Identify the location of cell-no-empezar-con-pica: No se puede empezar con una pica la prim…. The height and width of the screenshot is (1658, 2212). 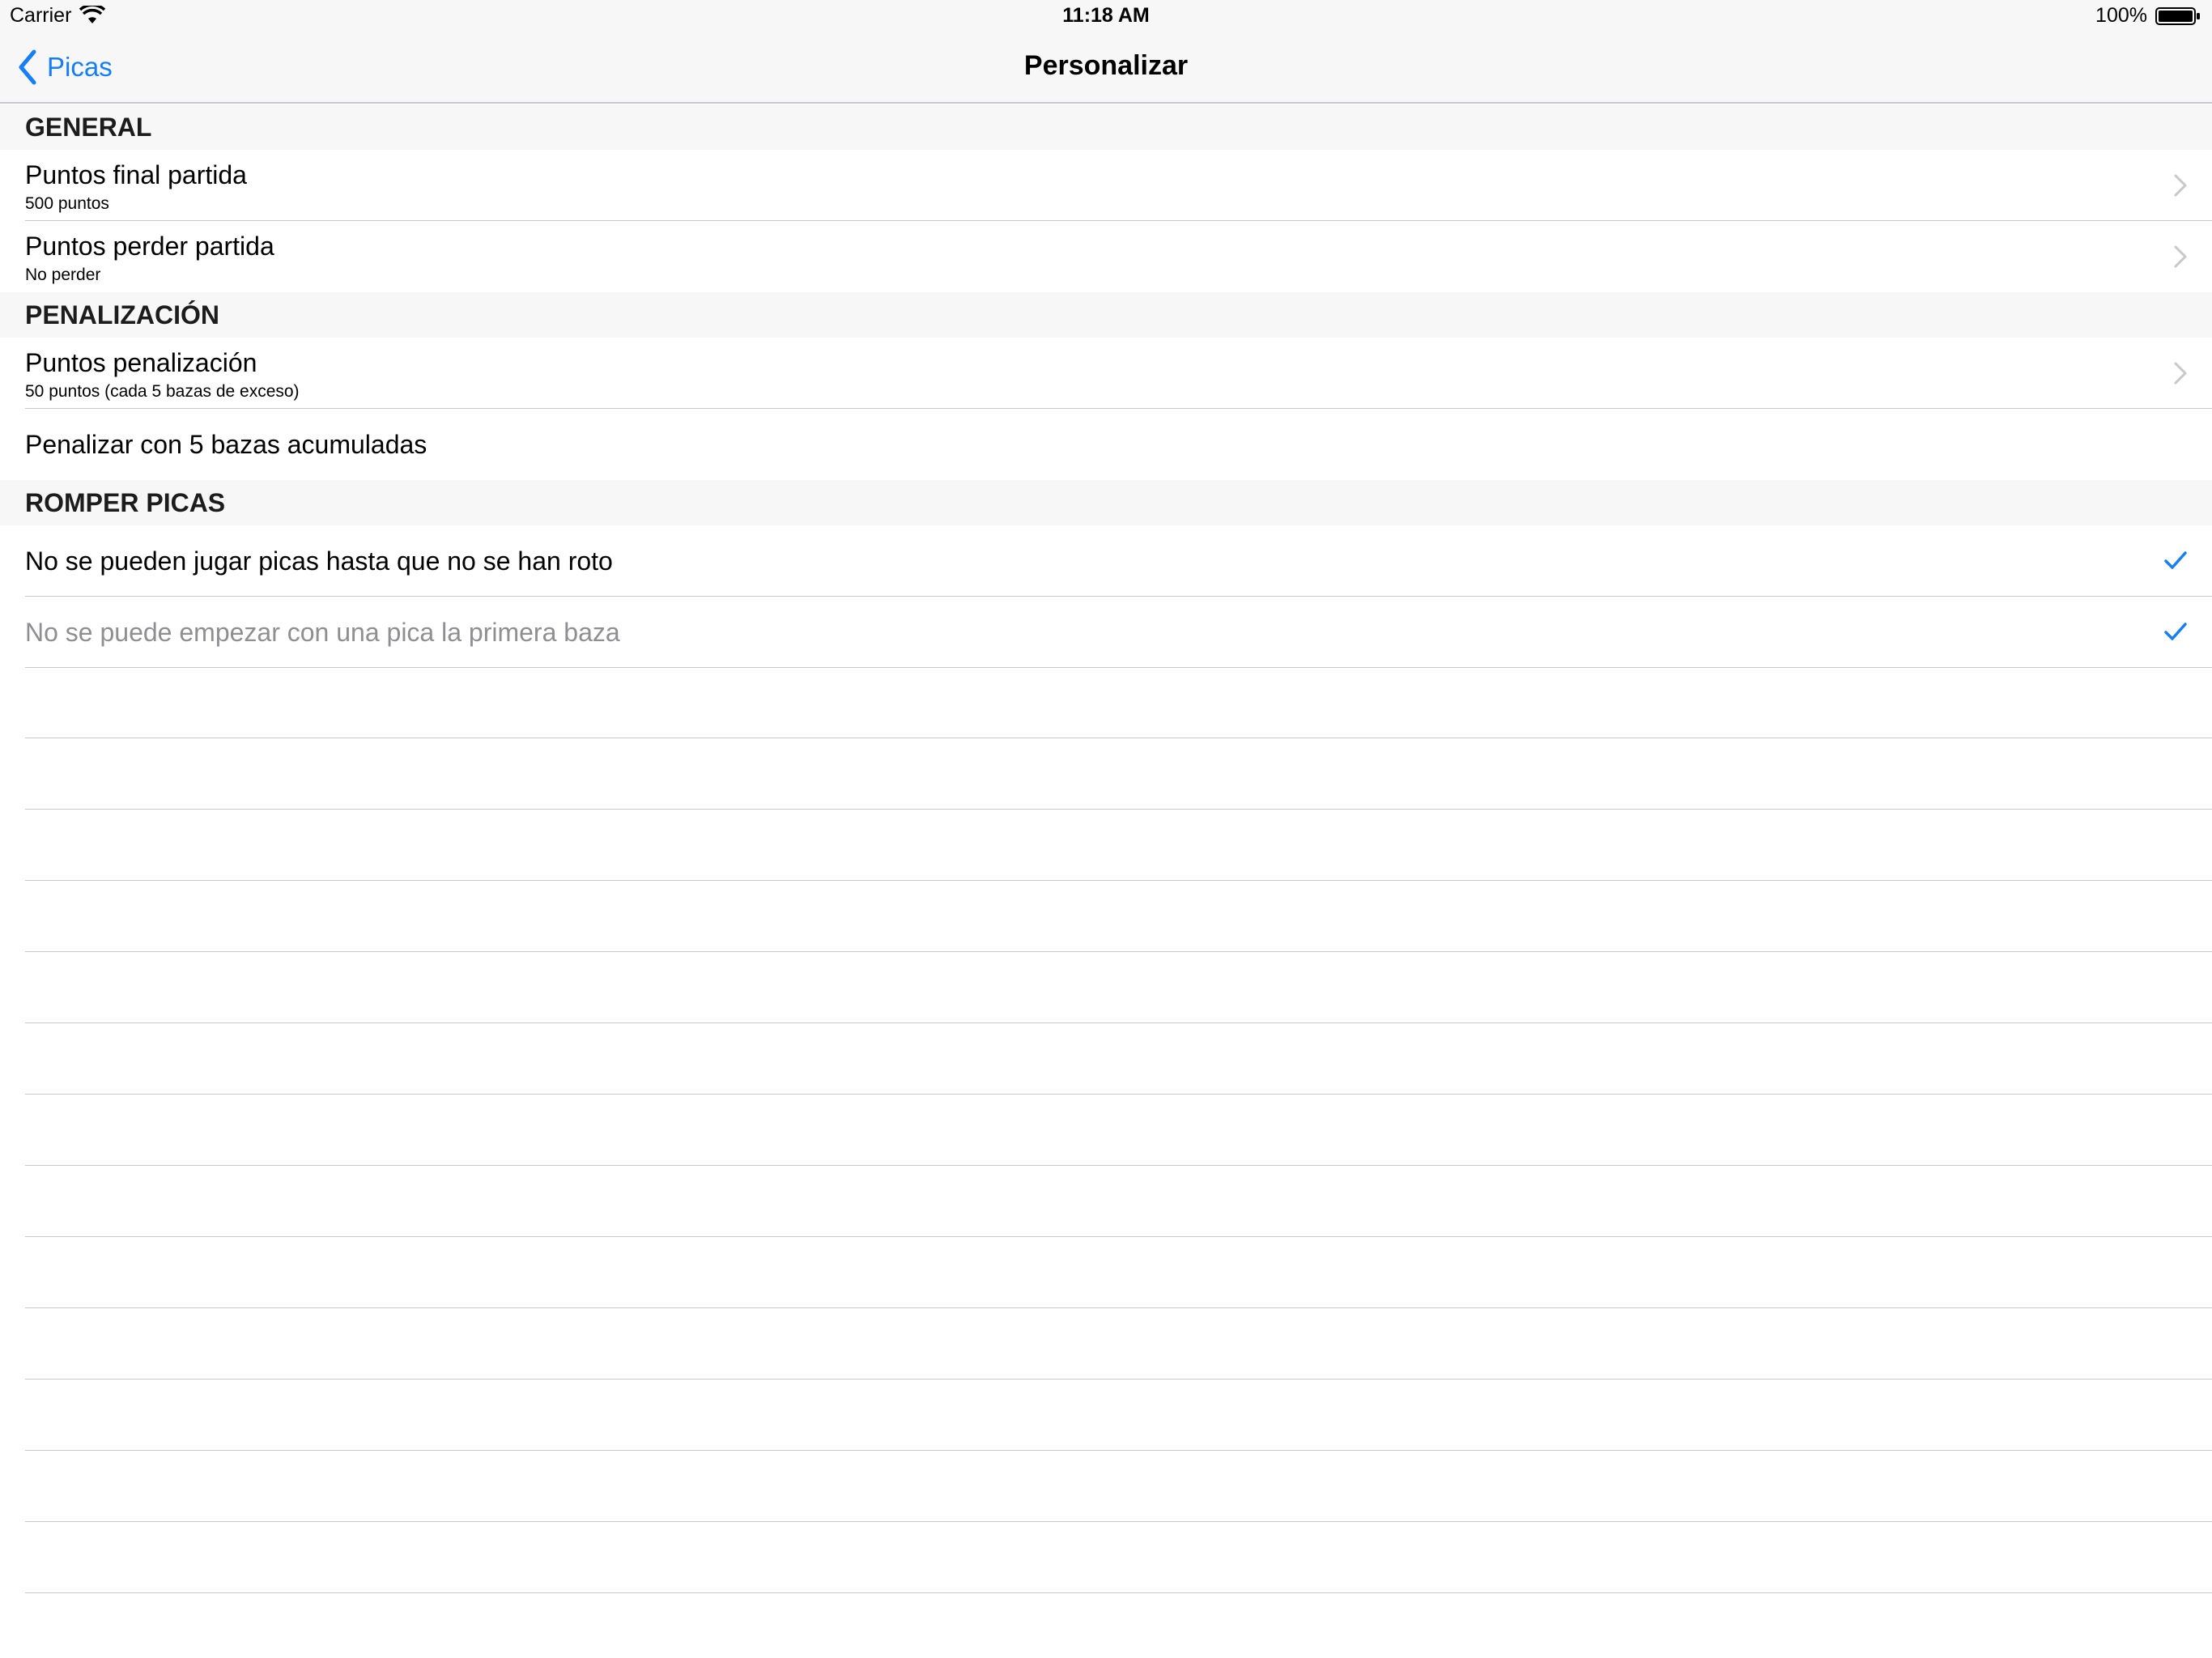
(1106, 632).